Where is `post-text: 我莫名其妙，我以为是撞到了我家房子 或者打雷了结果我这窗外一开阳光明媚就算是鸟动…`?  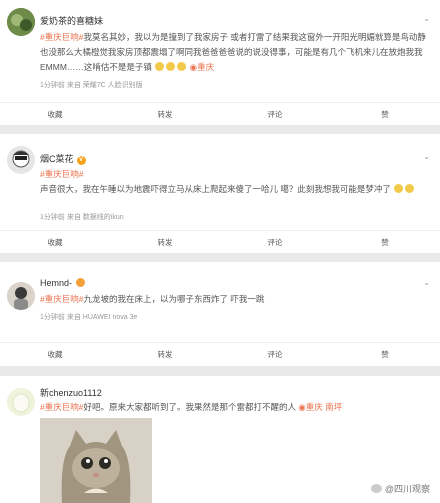
post-text: 我莫名其妙，我以为是撞到了我家房子 或者打雷了结果我这窗外一开阳光明媚就算是鸟动… is located at coordinates (233, 52).